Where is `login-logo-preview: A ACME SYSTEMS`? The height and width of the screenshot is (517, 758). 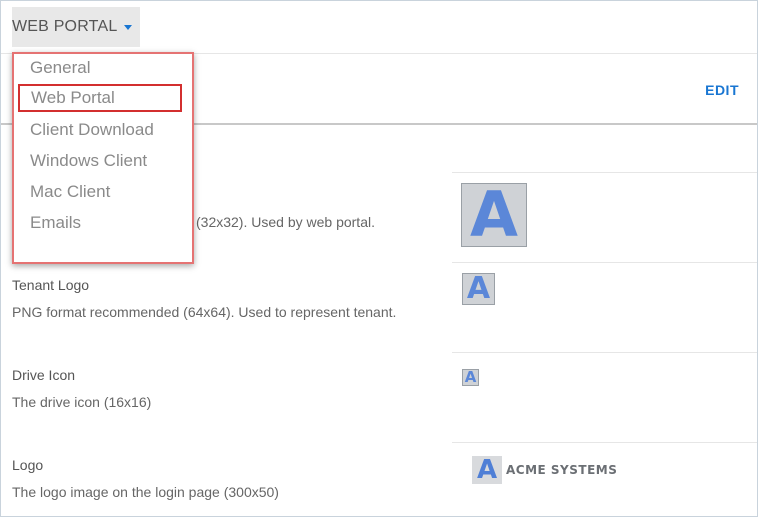
login-logo-preview: A ACME SYSTEMS is located at coordinates (545, 470).